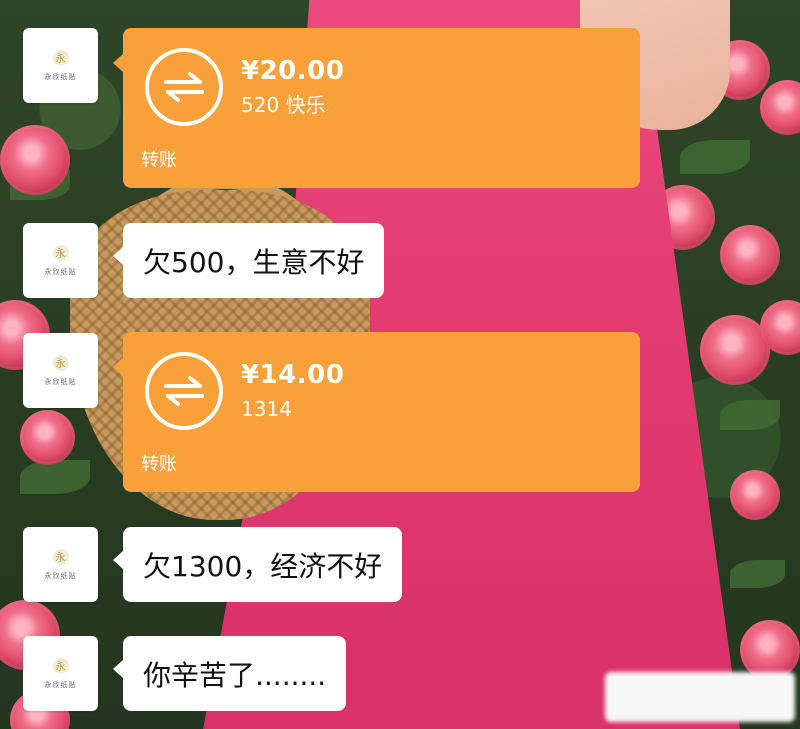  What do you see at coordinates (376, 108) in the screenshot?
I see `transfer-card: ¥20.00 520 快乐 转账` at bounding box center [376, 108].